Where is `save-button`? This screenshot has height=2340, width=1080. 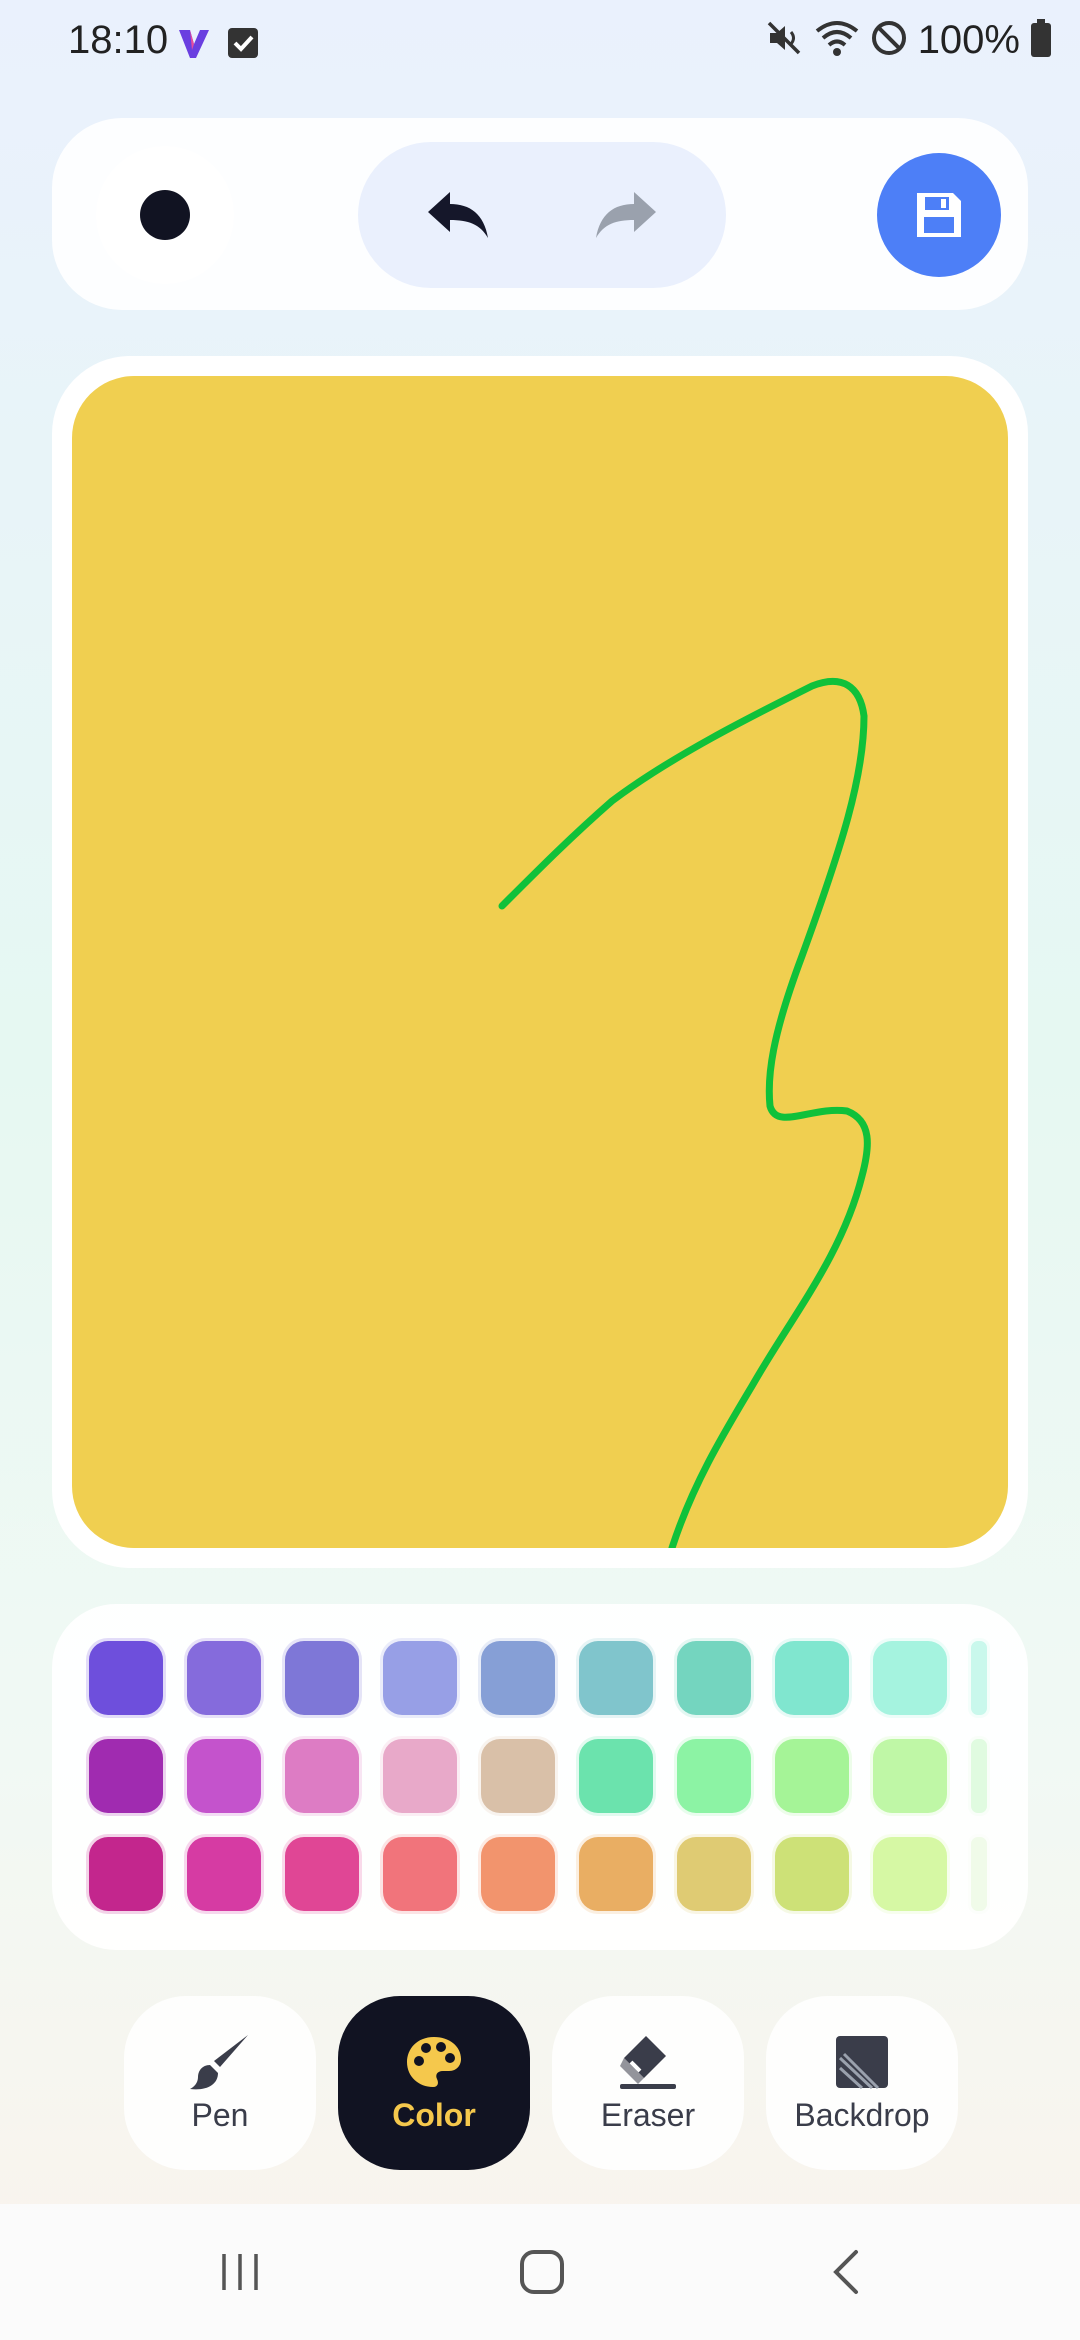 save-button is located at coordinates (939, 215).